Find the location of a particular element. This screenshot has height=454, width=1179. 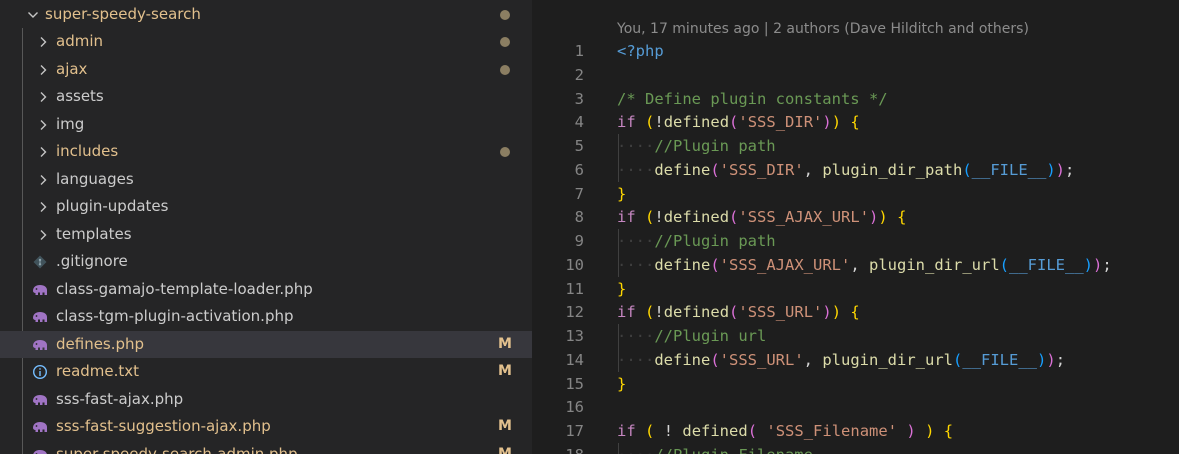

code-token: //Plugin path is located at coordinates (715, 241).